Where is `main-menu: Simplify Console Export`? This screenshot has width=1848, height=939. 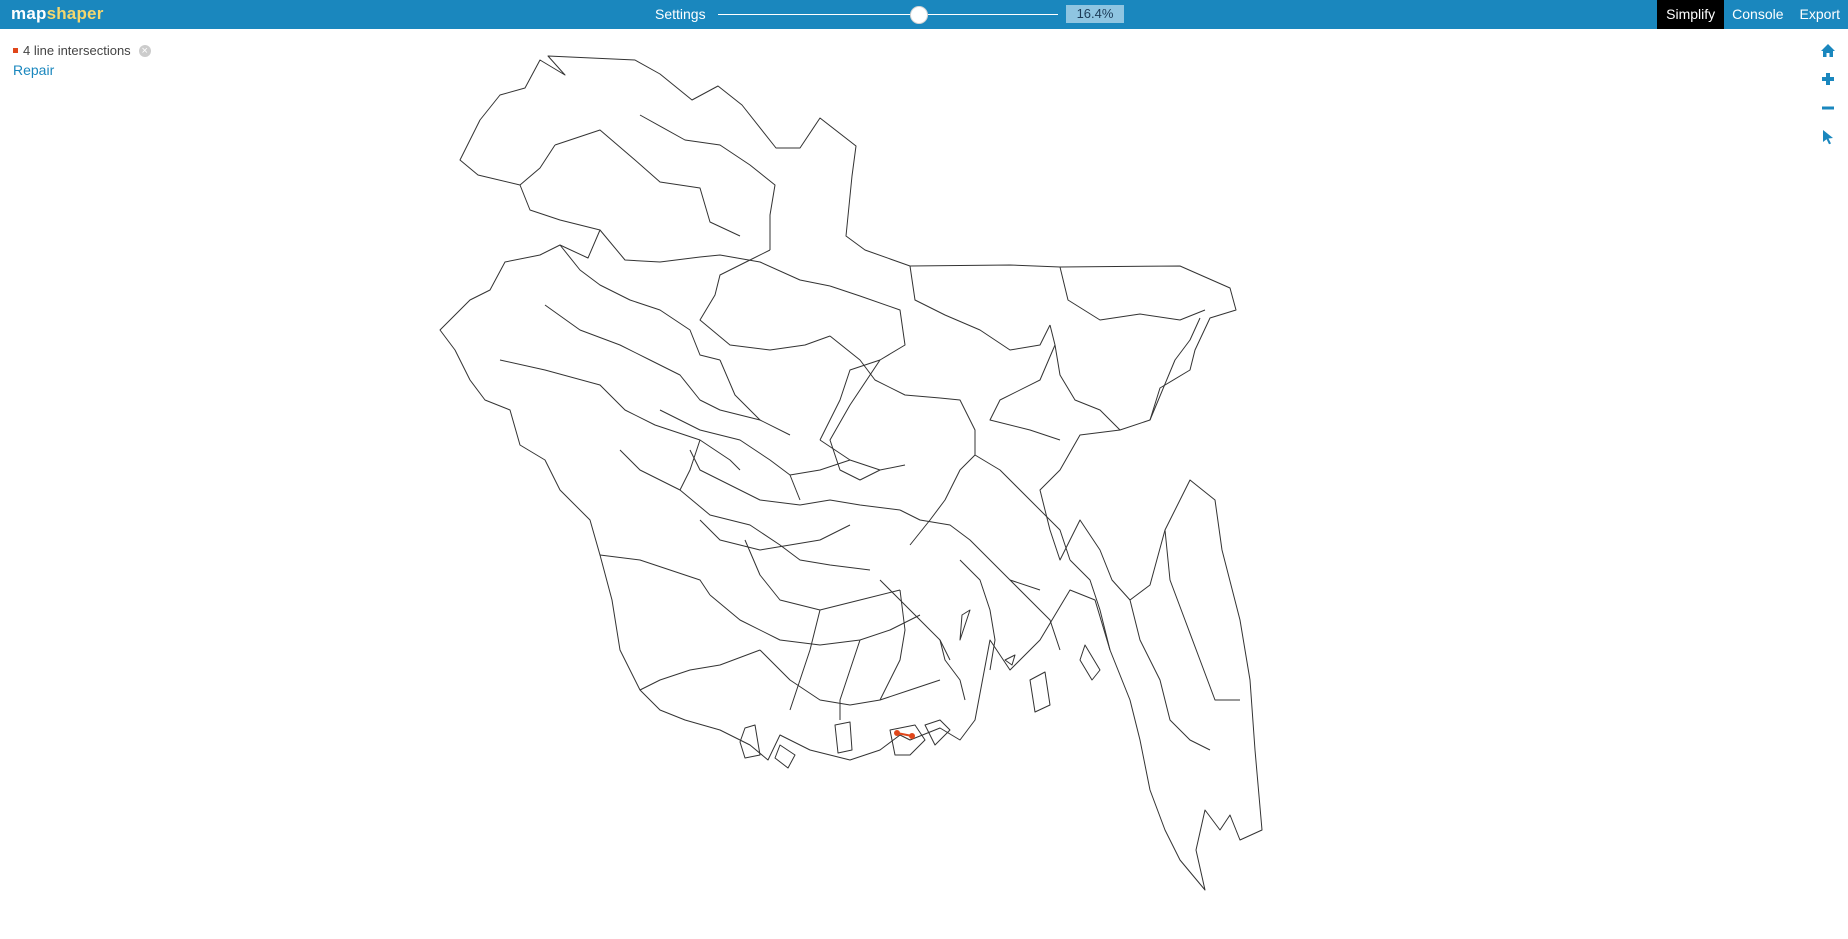 main-menu: Simplify Console Export is located at coordinates (1752, 14).